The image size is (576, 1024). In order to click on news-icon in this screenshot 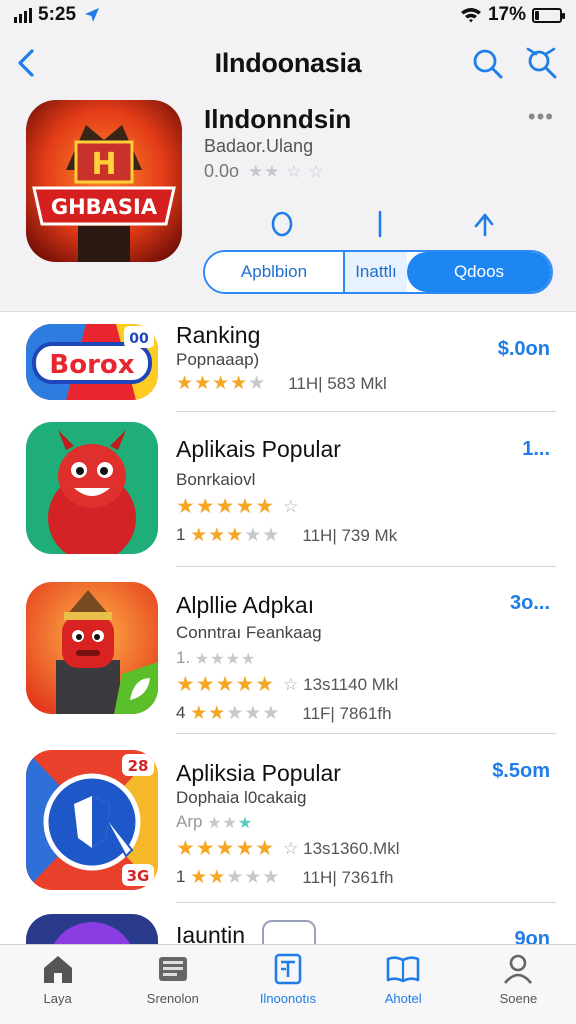, I will do `click(172, 969)`.